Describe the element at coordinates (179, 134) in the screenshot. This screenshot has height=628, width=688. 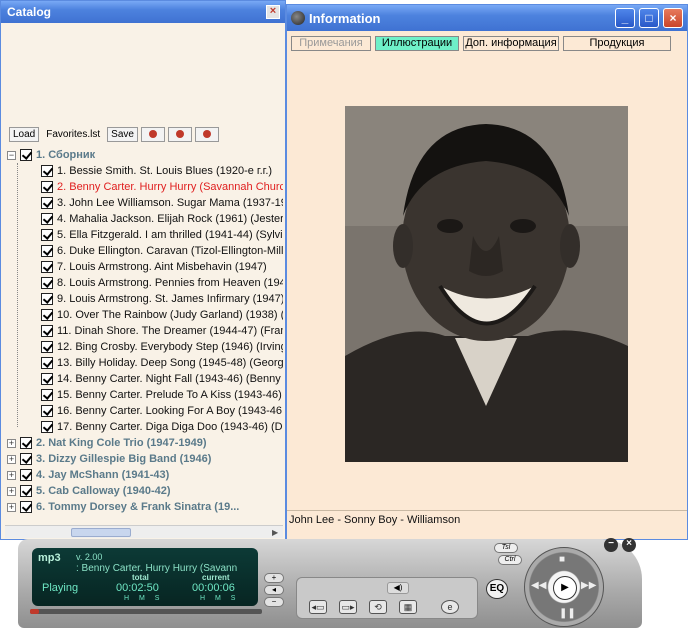
I see `move-updown-icon` at that location.